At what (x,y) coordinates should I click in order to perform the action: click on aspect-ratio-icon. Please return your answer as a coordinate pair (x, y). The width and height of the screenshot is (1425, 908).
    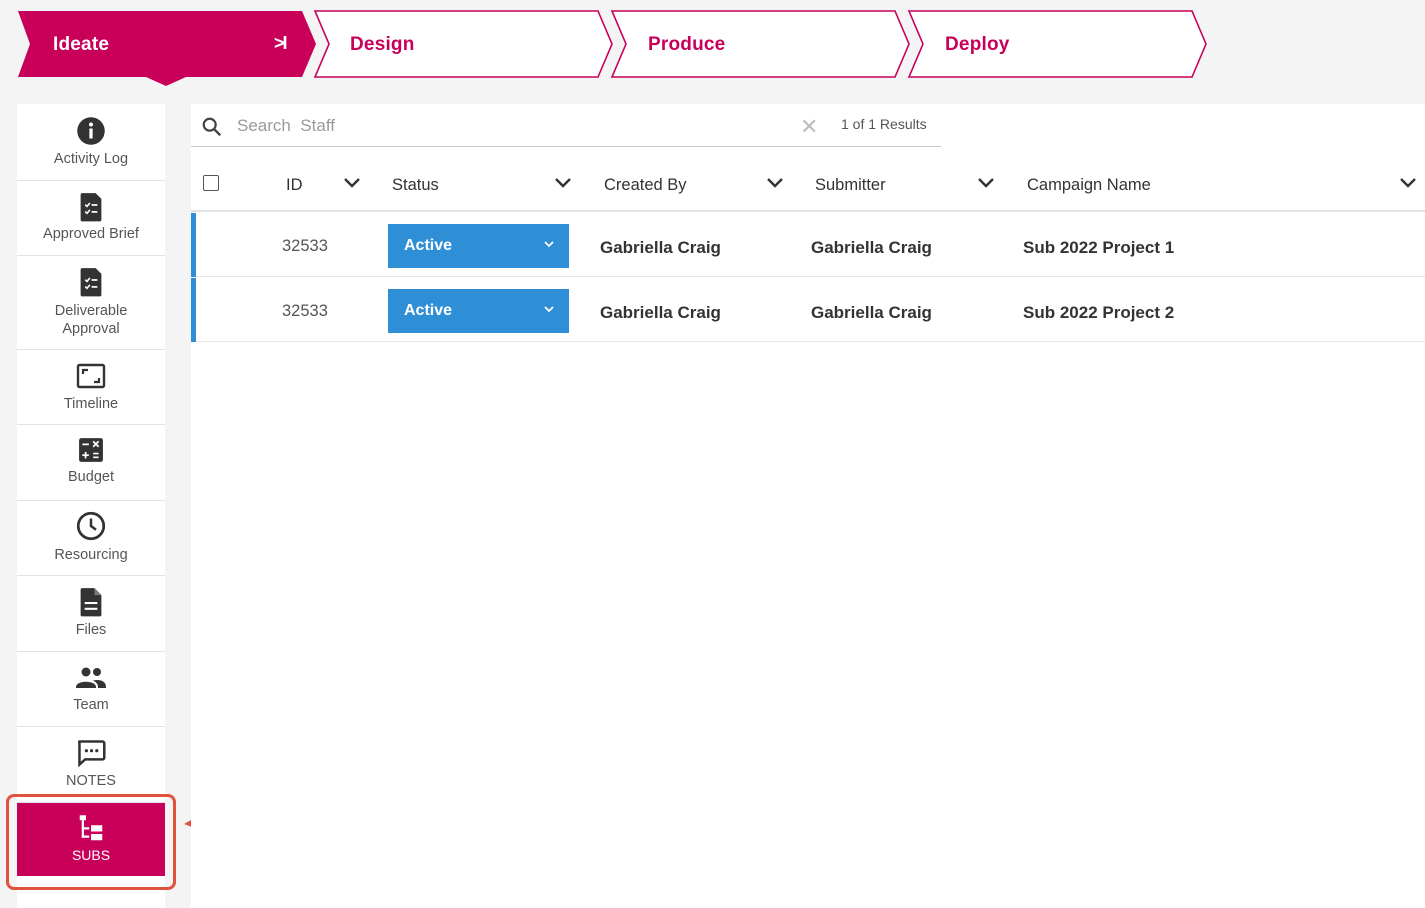
    Looking at the image, I should click on (91, 376).